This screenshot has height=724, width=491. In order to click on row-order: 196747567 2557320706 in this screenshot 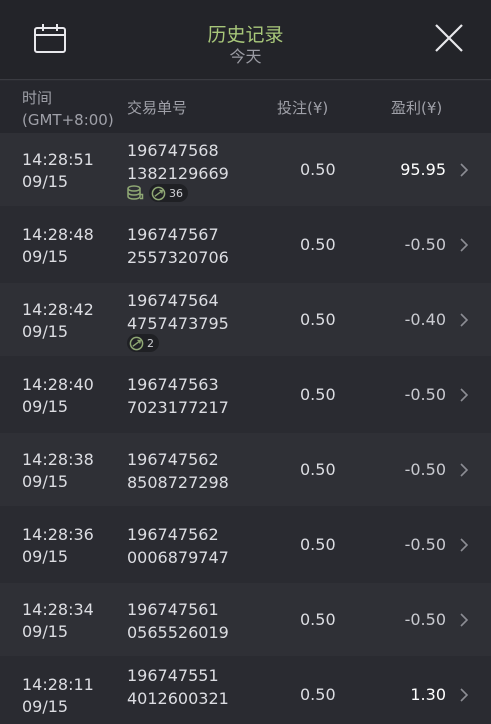, I will do `click(178, 246)`.